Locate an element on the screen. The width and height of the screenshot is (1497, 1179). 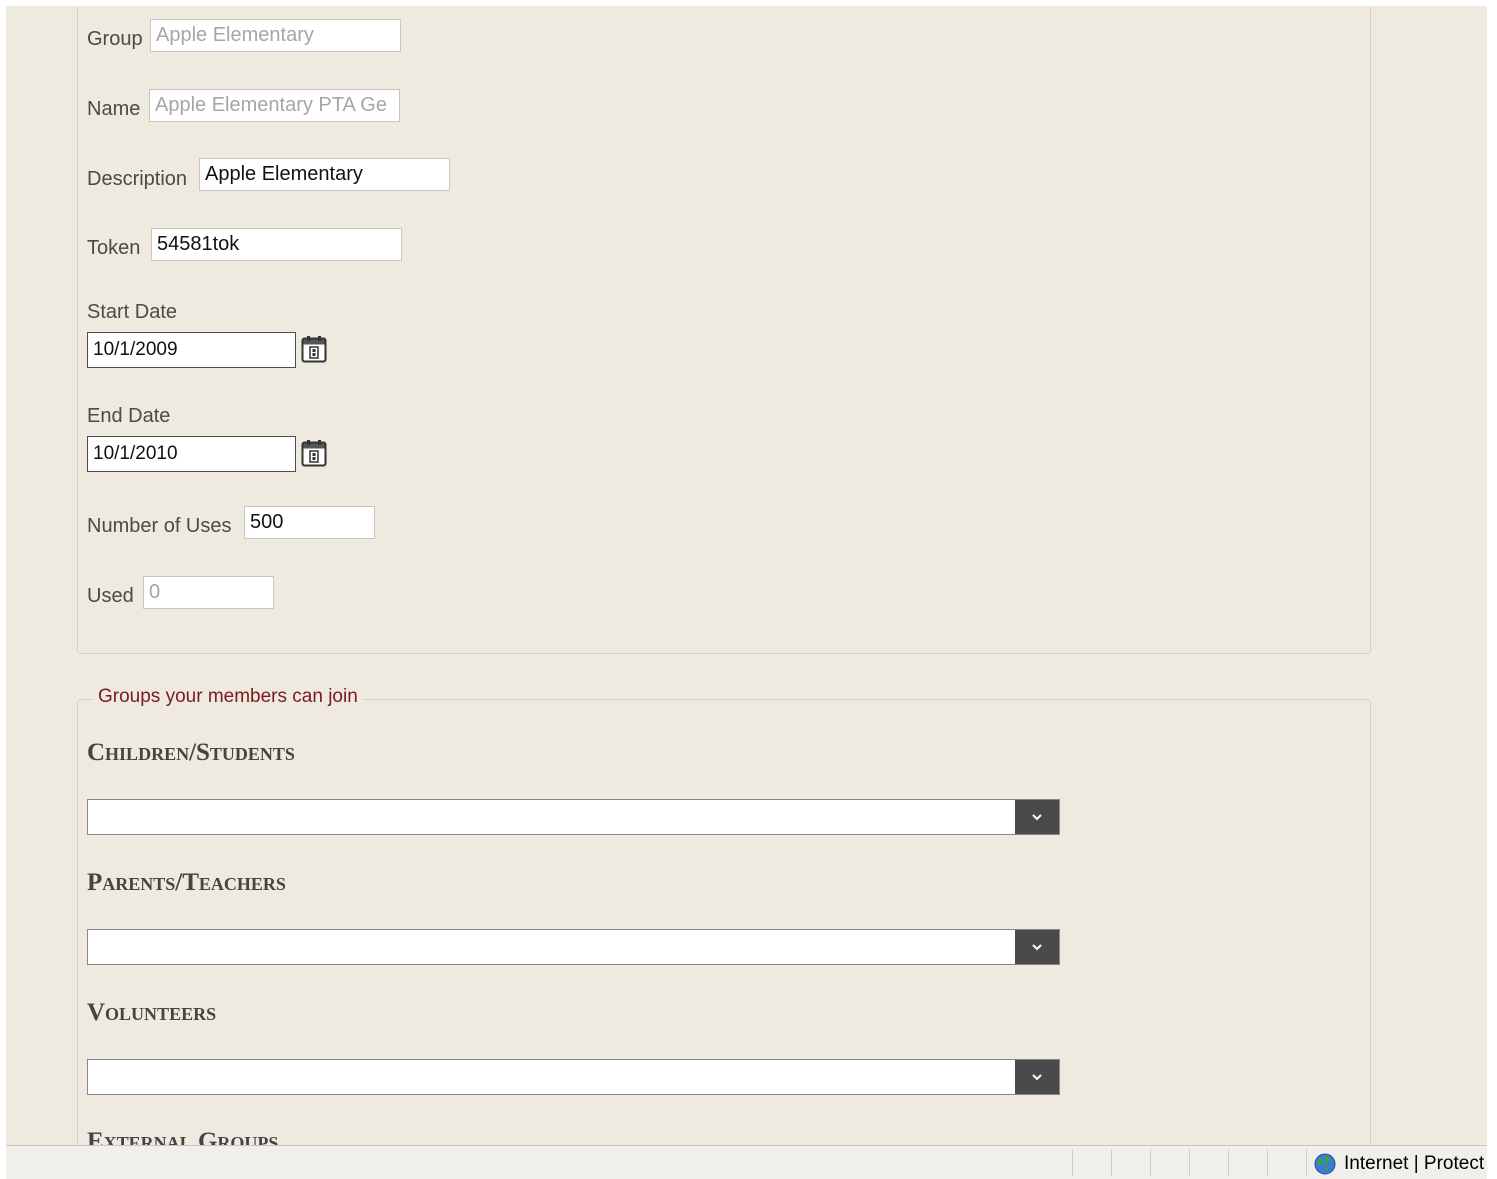
external-groups-heading: External Groups is located at coordinates (183, 1136).